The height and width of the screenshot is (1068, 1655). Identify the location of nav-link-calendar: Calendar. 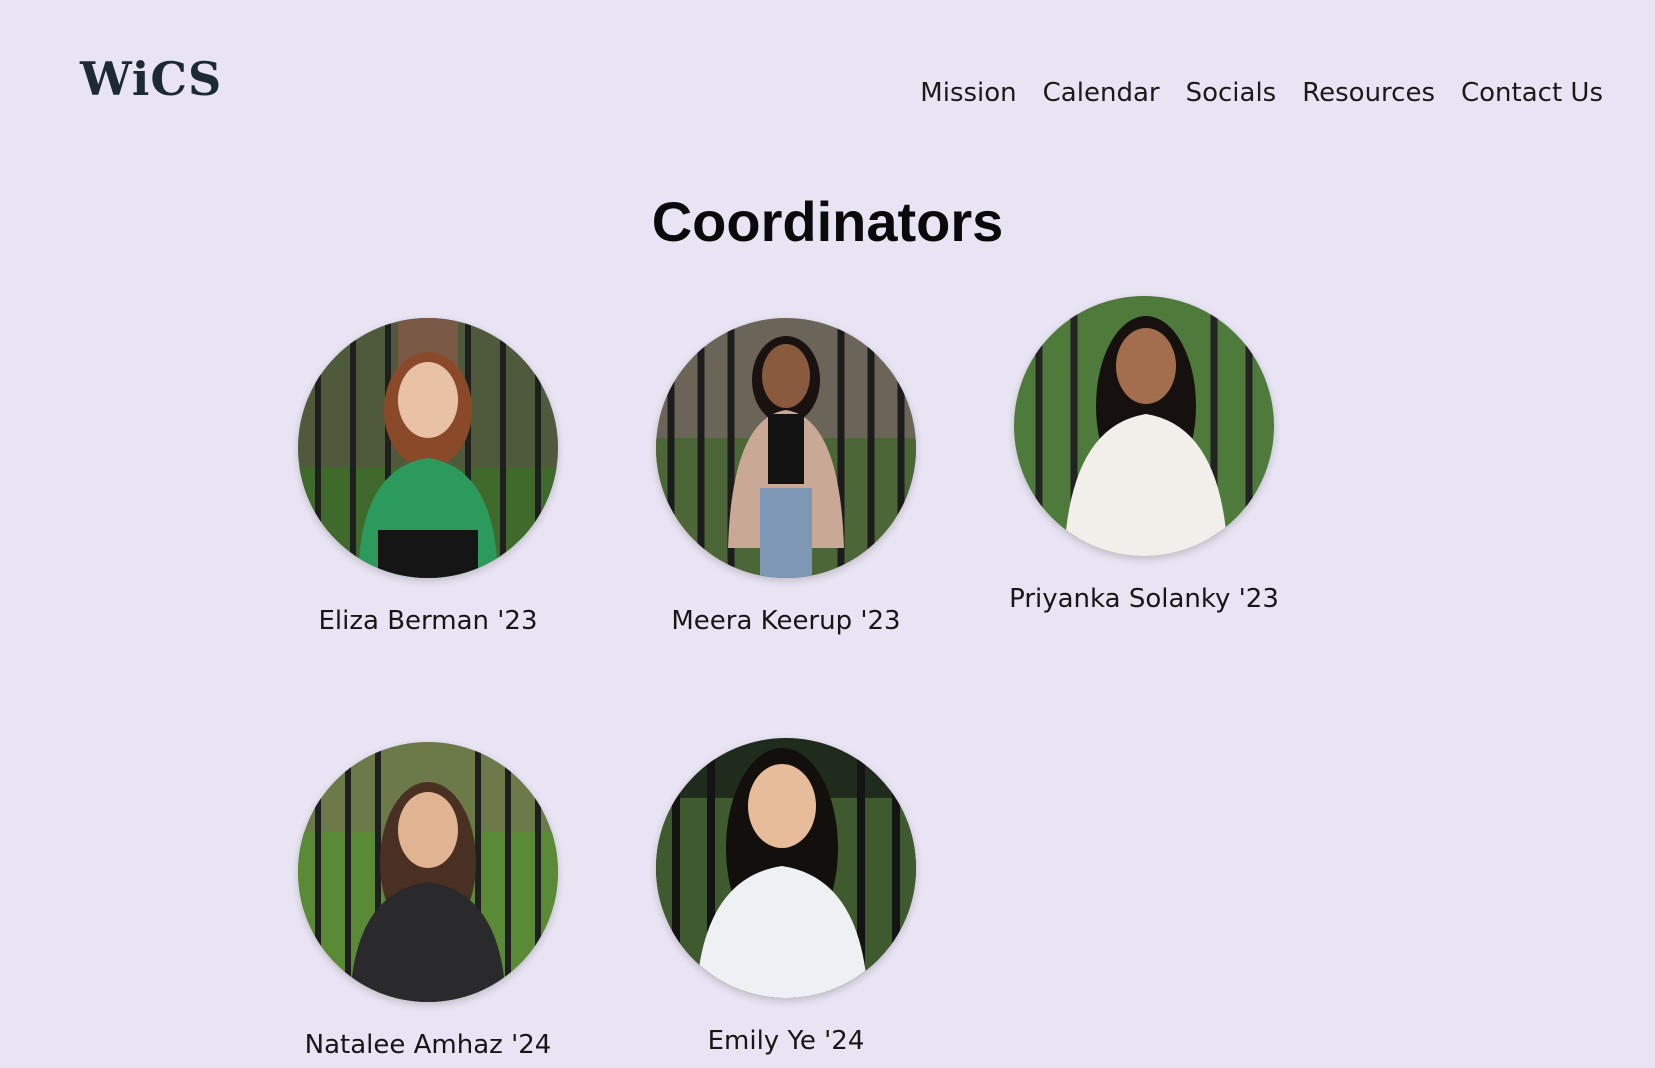
(1101, 93).